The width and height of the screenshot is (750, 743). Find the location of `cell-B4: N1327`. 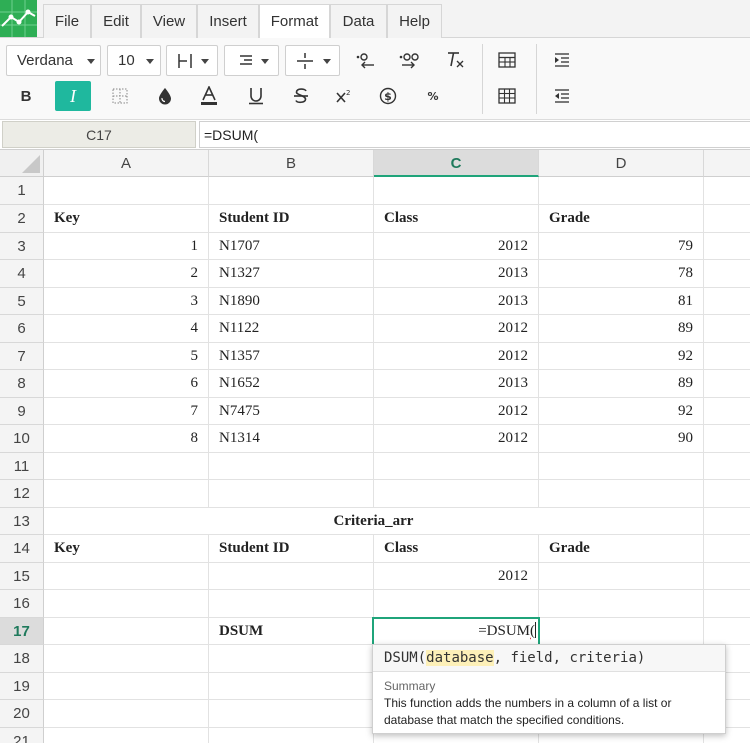

cell-B4: N1327 is located at coordinates (291, 274).